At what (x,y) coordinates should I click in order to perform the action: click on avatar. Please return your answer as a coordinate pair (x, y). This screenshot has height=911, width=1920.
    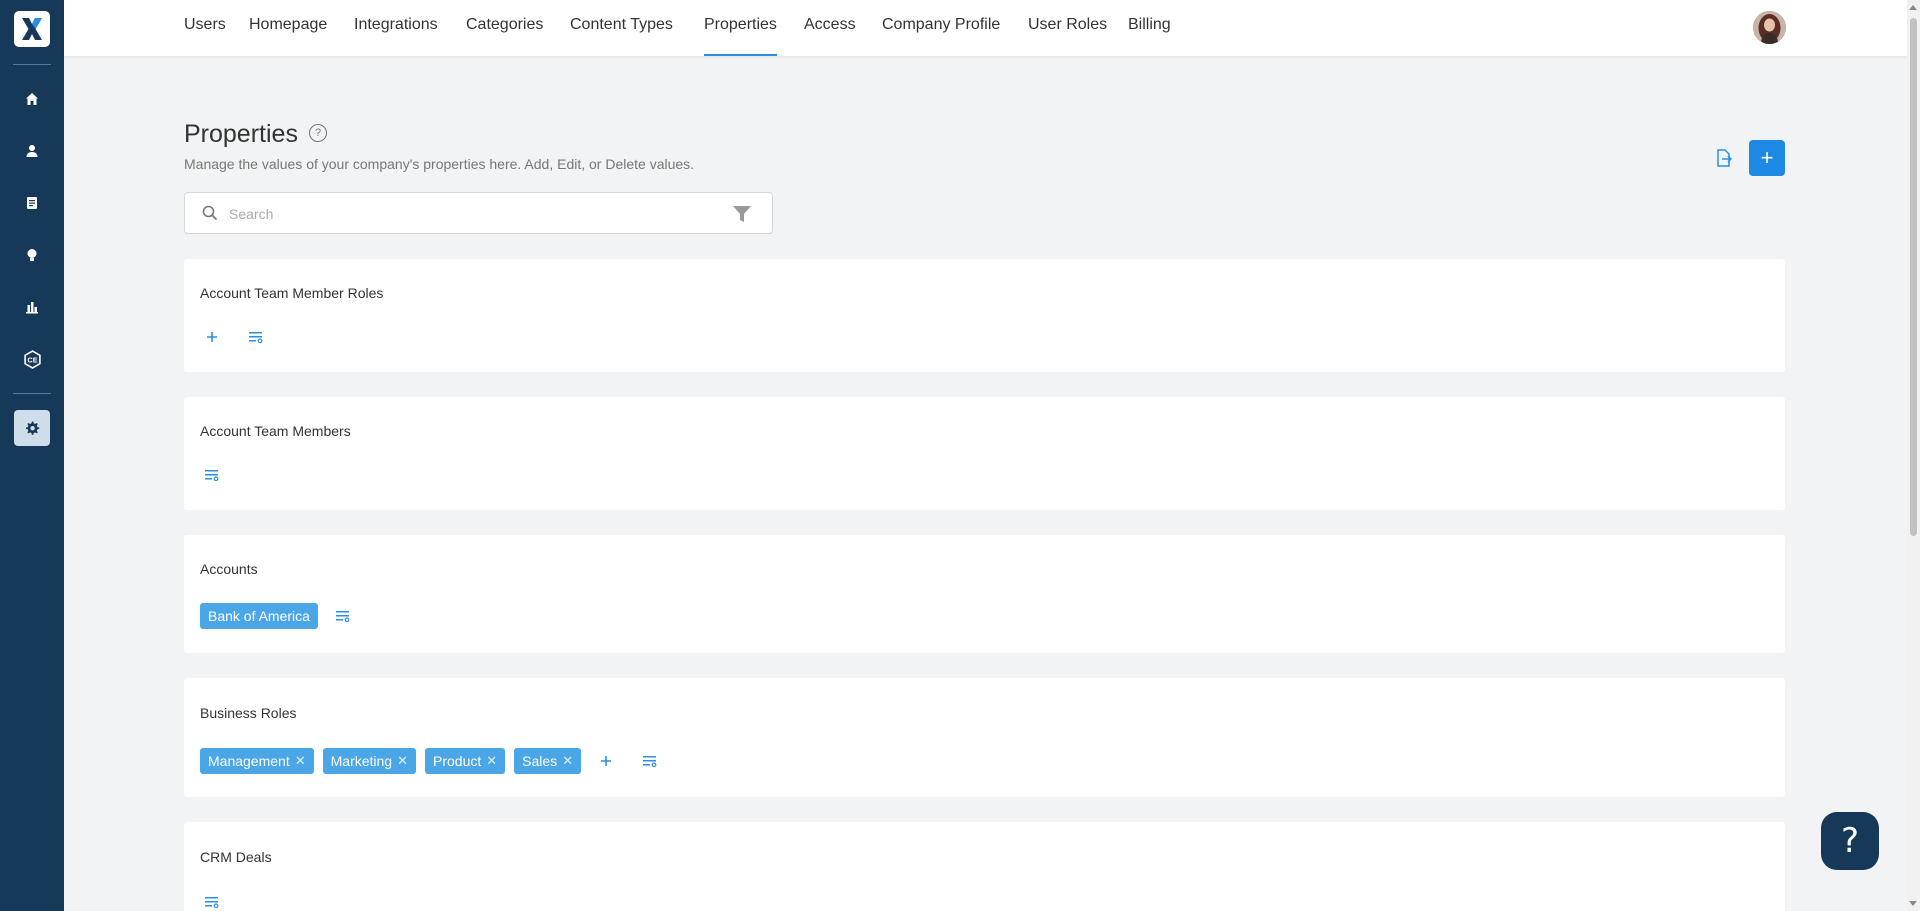
    Looking at the image, I should click on (1769, 27).